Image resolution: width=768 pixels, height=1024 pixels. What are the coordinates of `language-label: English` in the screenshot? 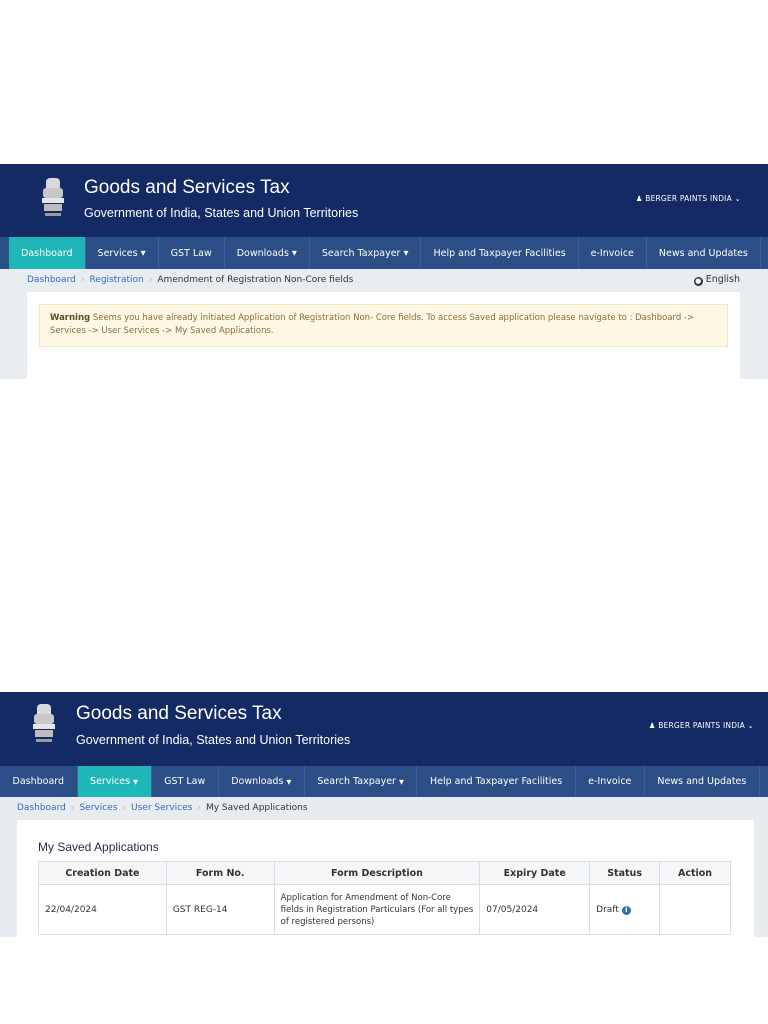 It's located at (722, 279).